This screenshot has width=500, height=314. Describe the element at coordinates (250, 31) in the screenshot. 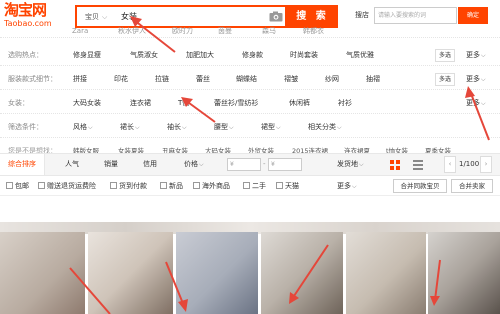

I see `brand-row: Zara 秋水伊人 欧时力 茵曼 森马 韩都衣` at that location.